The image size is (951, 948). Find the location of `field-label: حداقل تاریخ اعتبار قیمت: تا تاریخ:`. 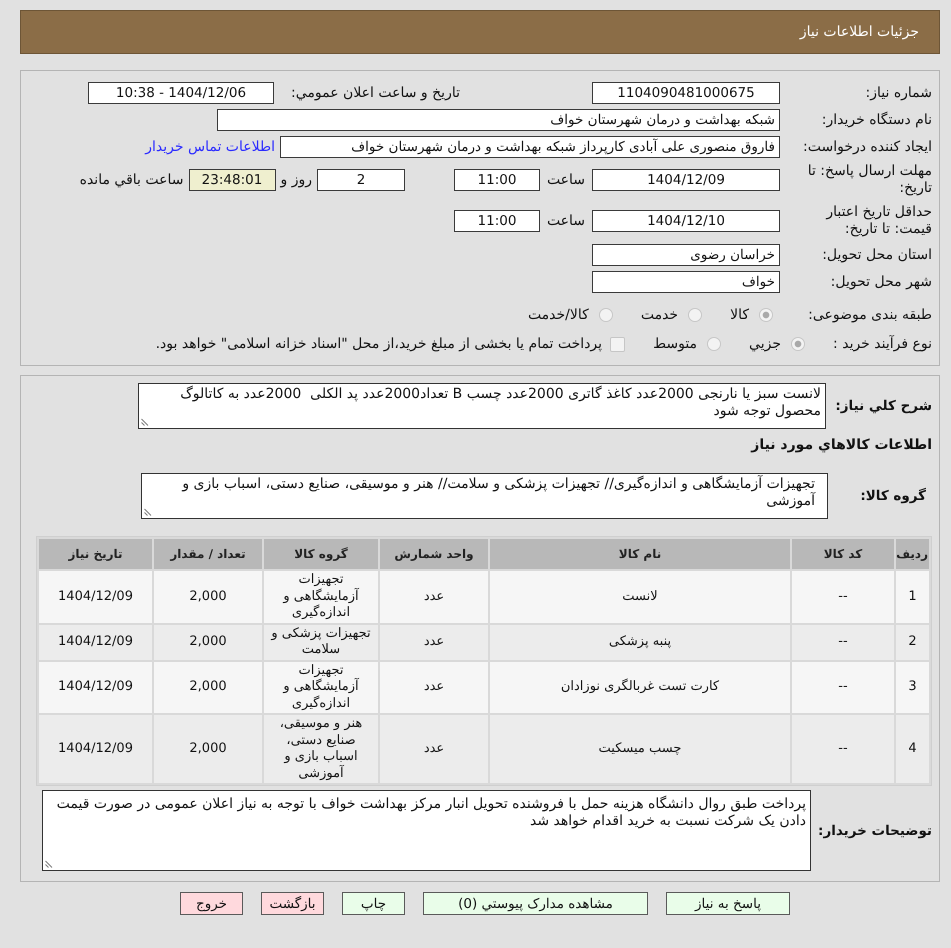

field-label: حداقل تاریخ اعتبار قیمت: تا تاریخ: is located at coordinates (878, 221).